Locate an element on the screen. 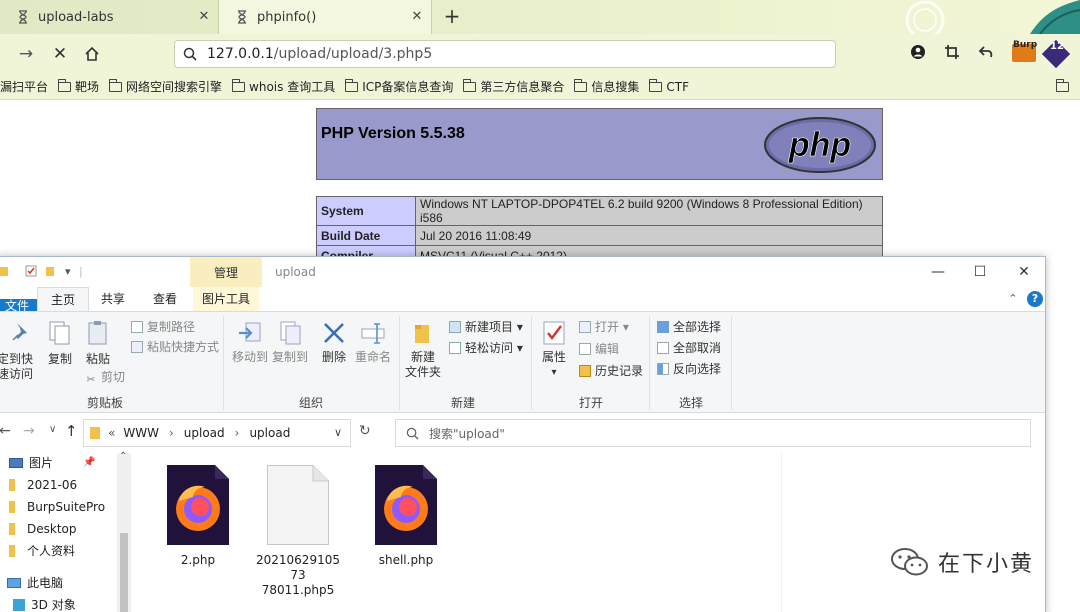  tab-view: 查看 is located at coordinates (165, 299).